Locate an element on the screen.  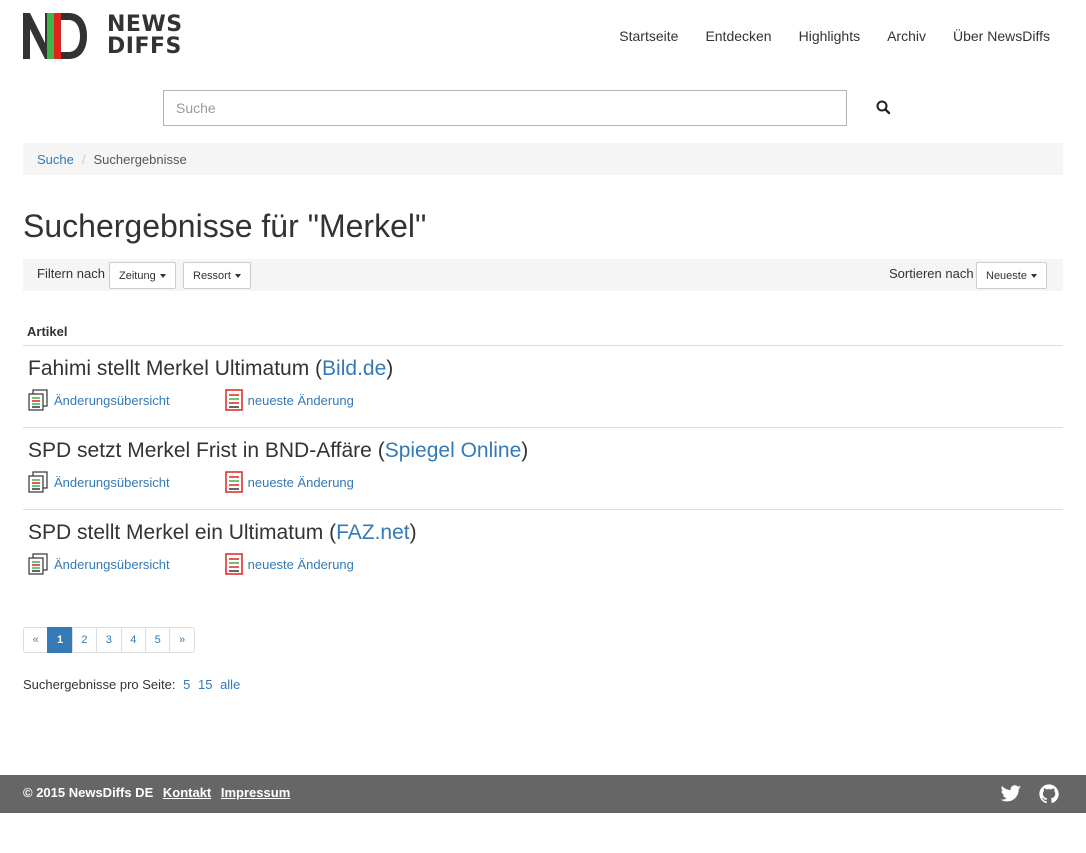
per-page-option-15: 15 is located at coordinates (205, 684).